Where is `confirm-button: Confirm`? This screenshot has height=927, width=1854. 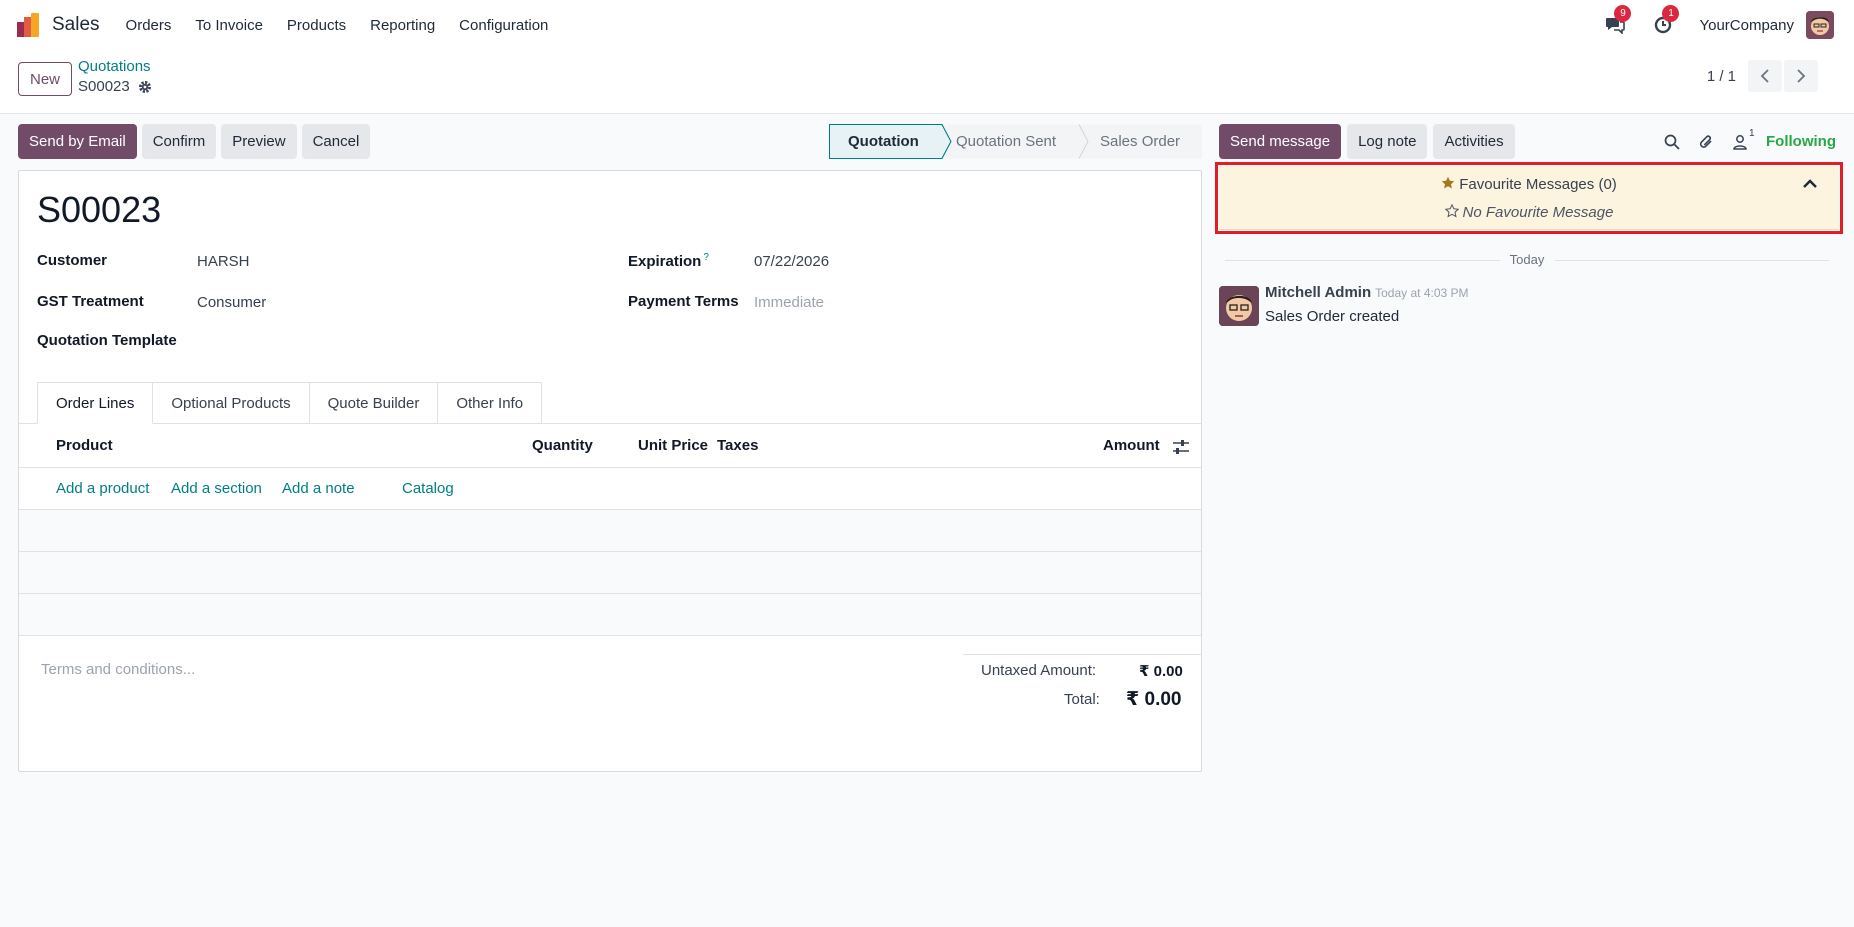 confirm-button: Confirm is located at coordinates (179, 141).